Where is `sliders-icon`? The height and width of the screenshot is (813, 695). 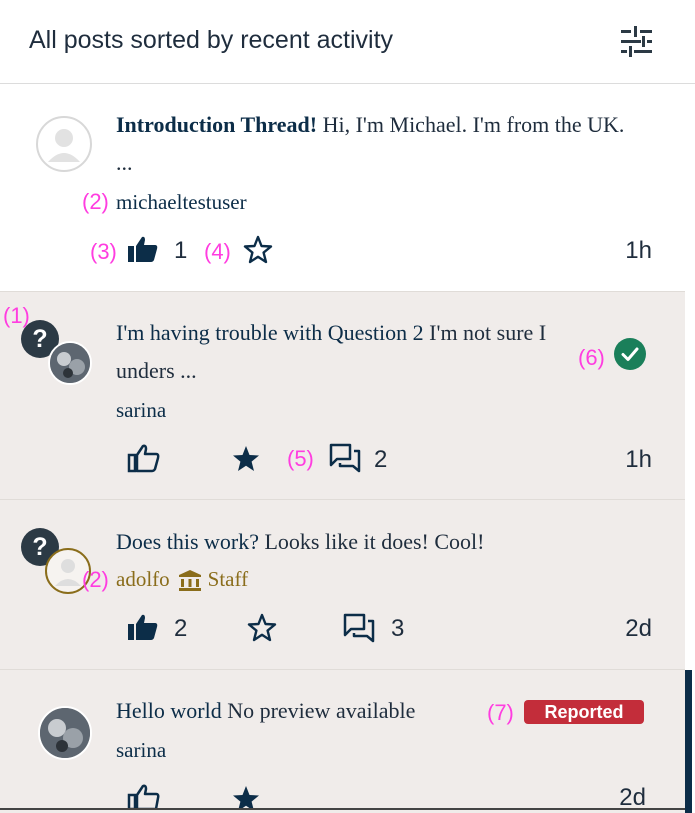 sliders-icon is located at coordinates (636, 42).